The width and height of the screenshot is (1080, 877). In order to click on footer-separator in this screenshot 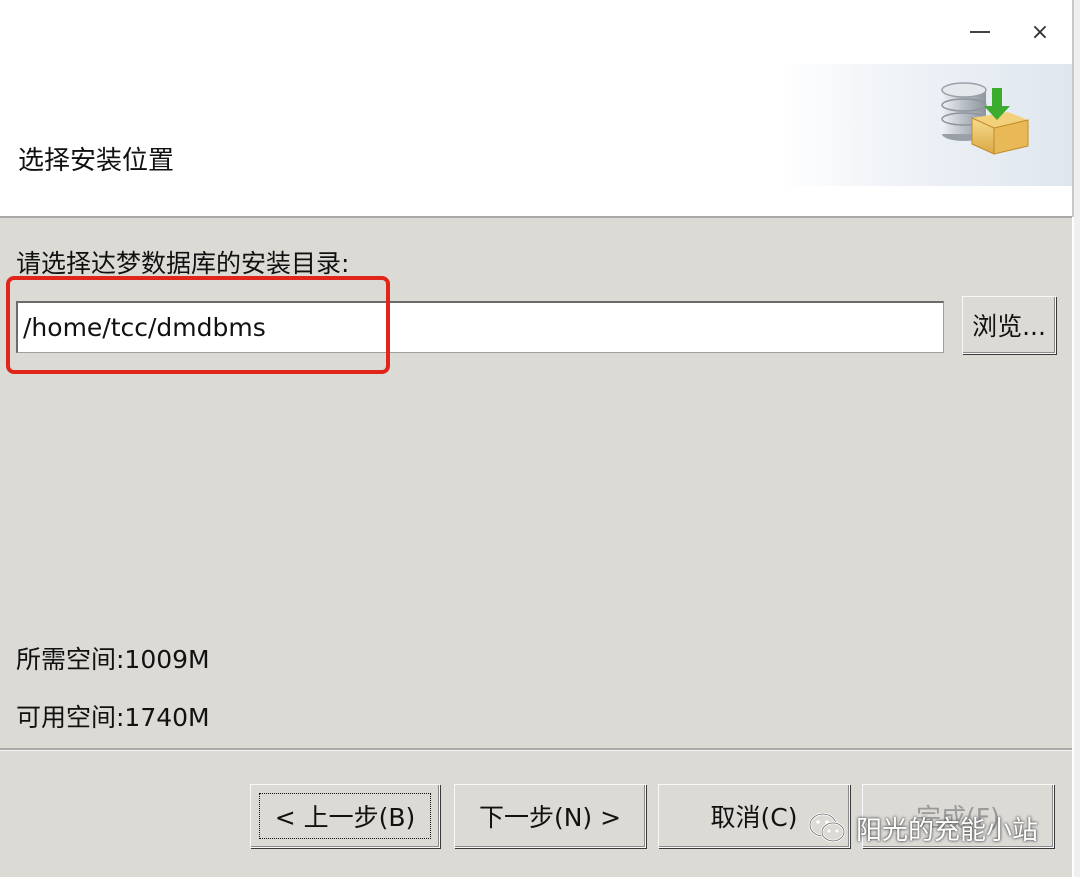, I will do `click(536, 749)`.